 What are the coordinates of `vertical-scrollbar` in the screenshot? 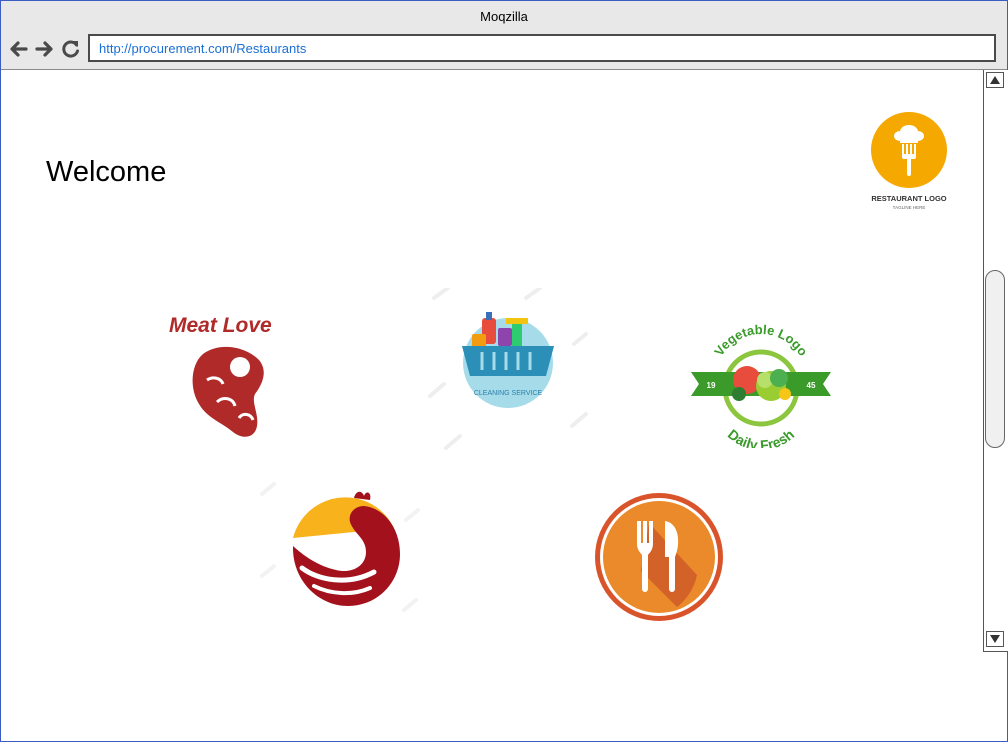 It's located at (995, 361).